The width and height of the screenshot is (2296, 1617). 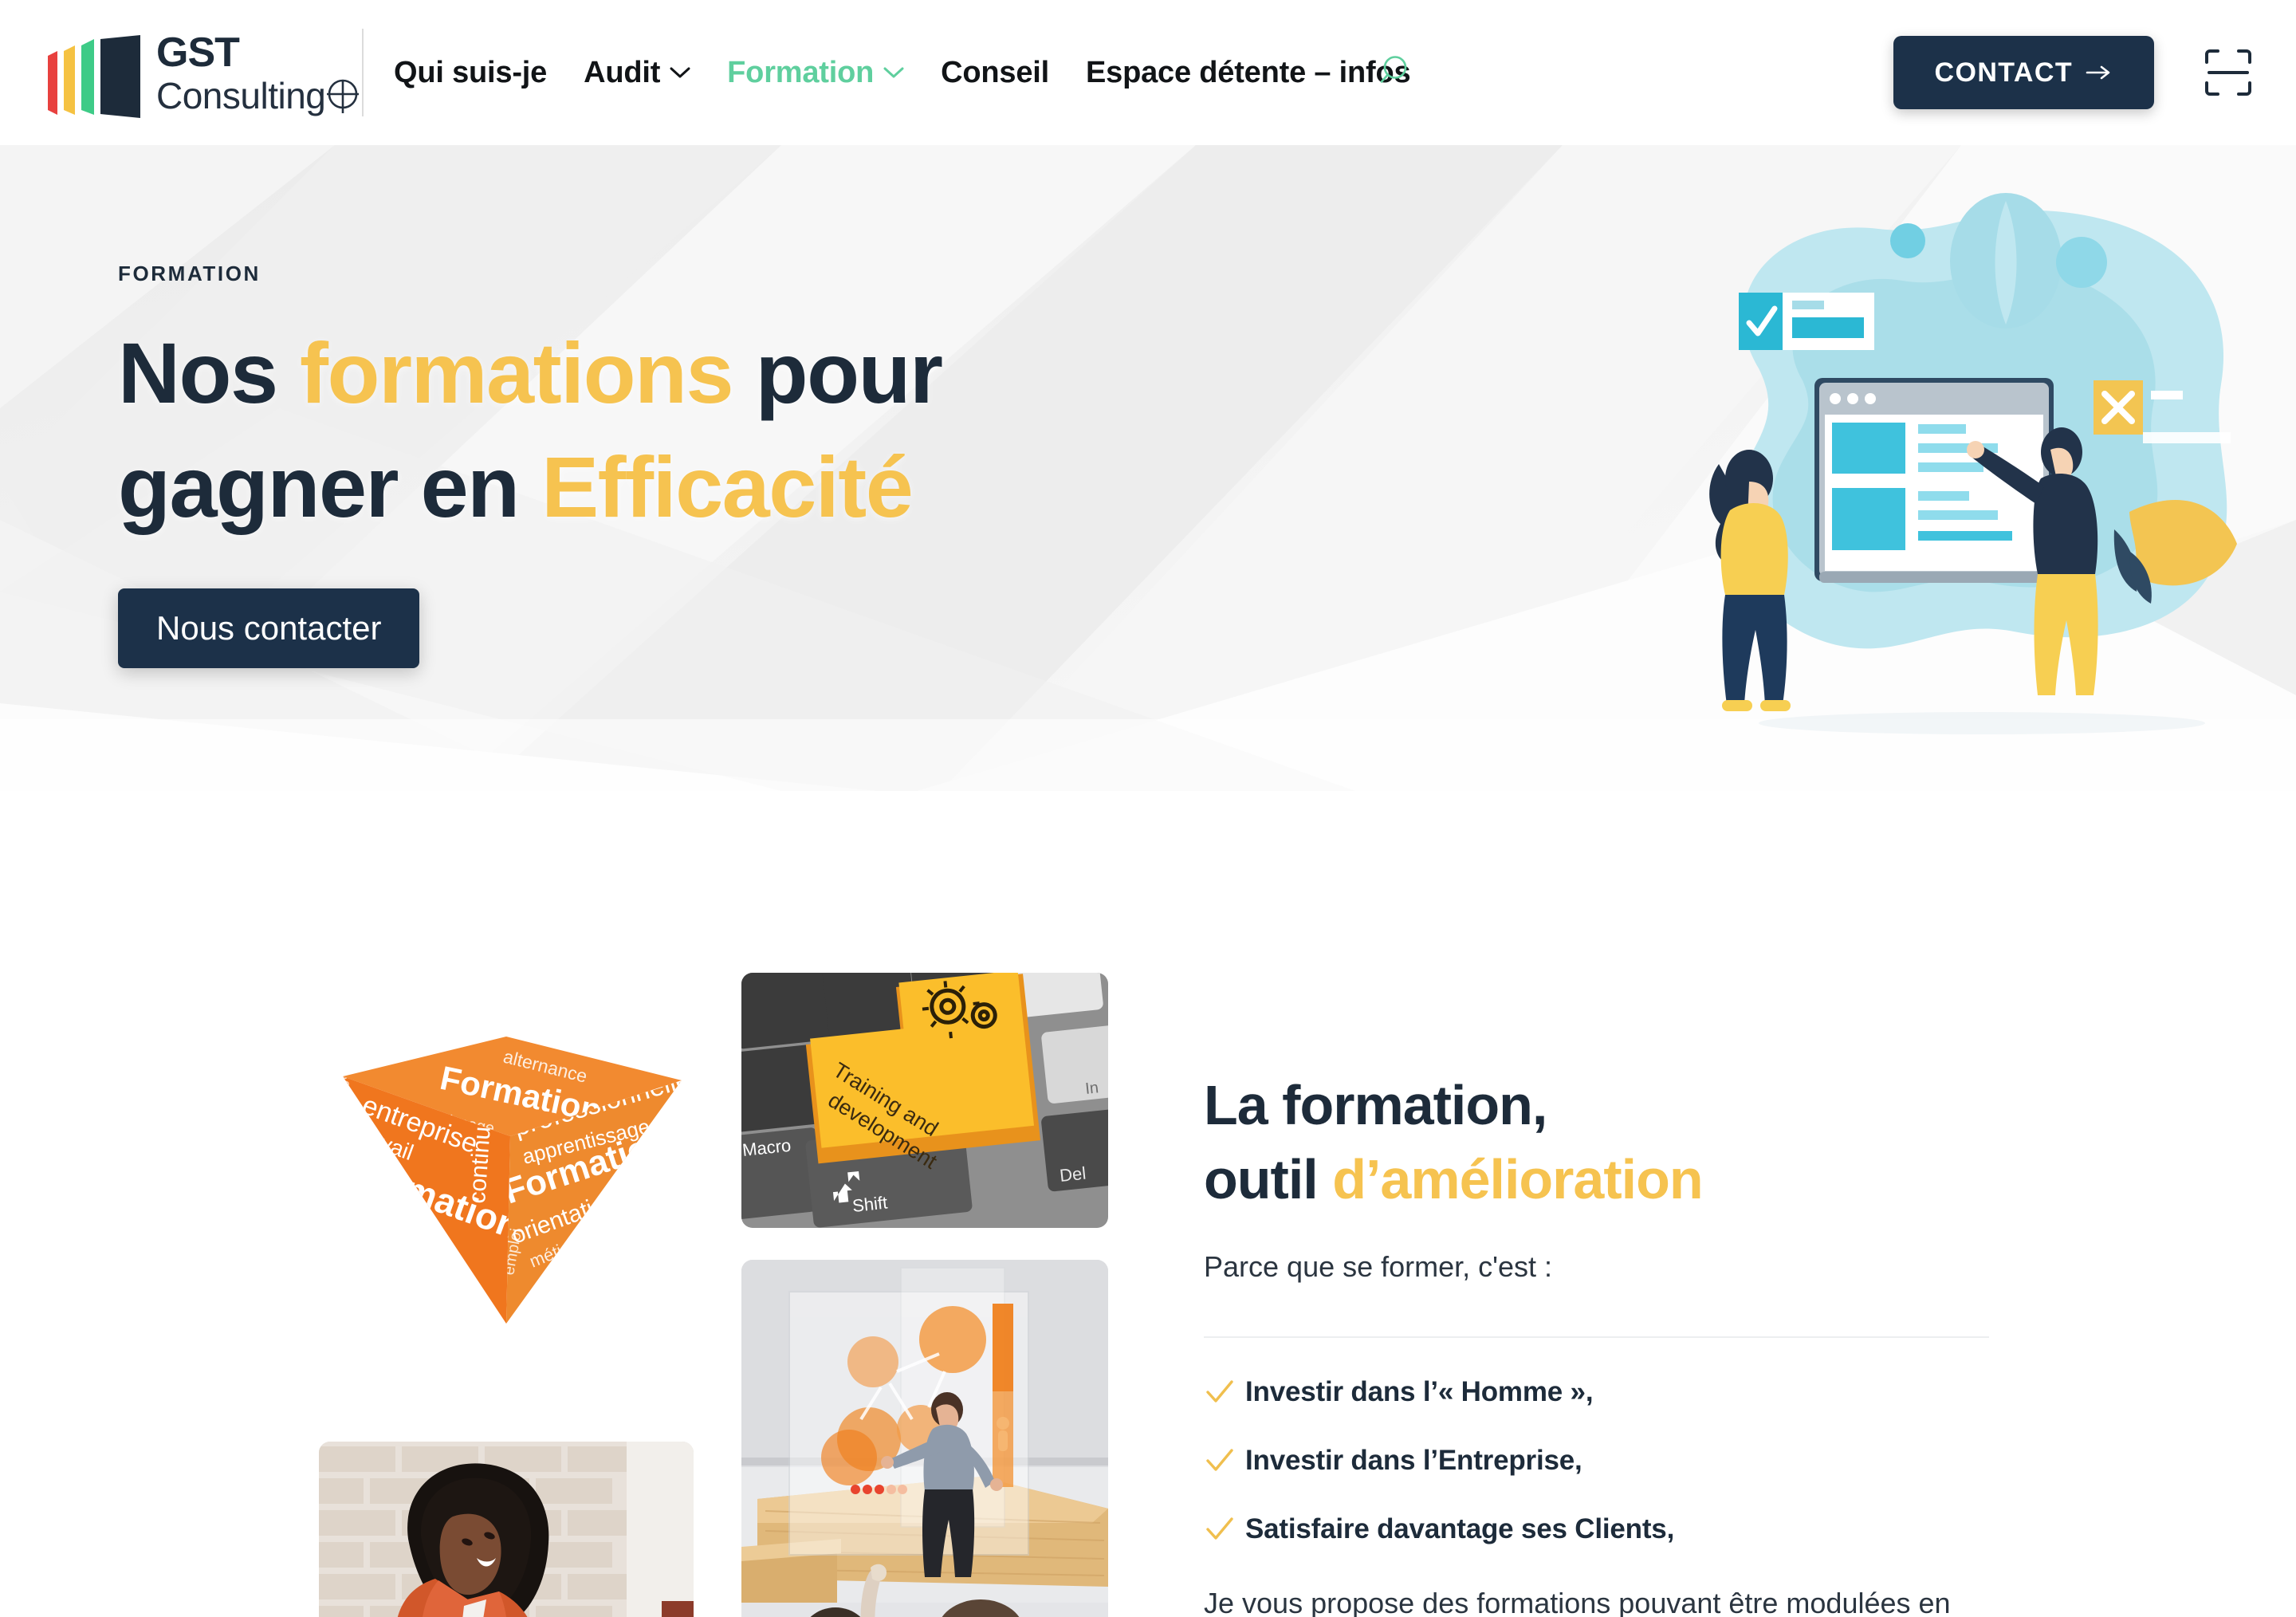 I want to click on hero-title-line-1: Nos formations pour, so click(x=530, y=374).